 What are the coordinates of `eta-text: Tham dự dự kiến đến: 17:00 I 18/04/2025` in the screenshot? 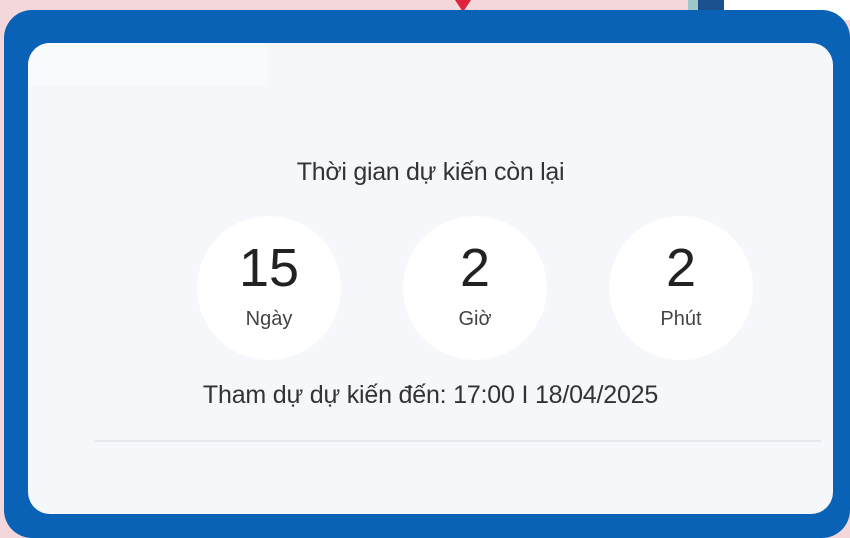 It's located at (430, 395).